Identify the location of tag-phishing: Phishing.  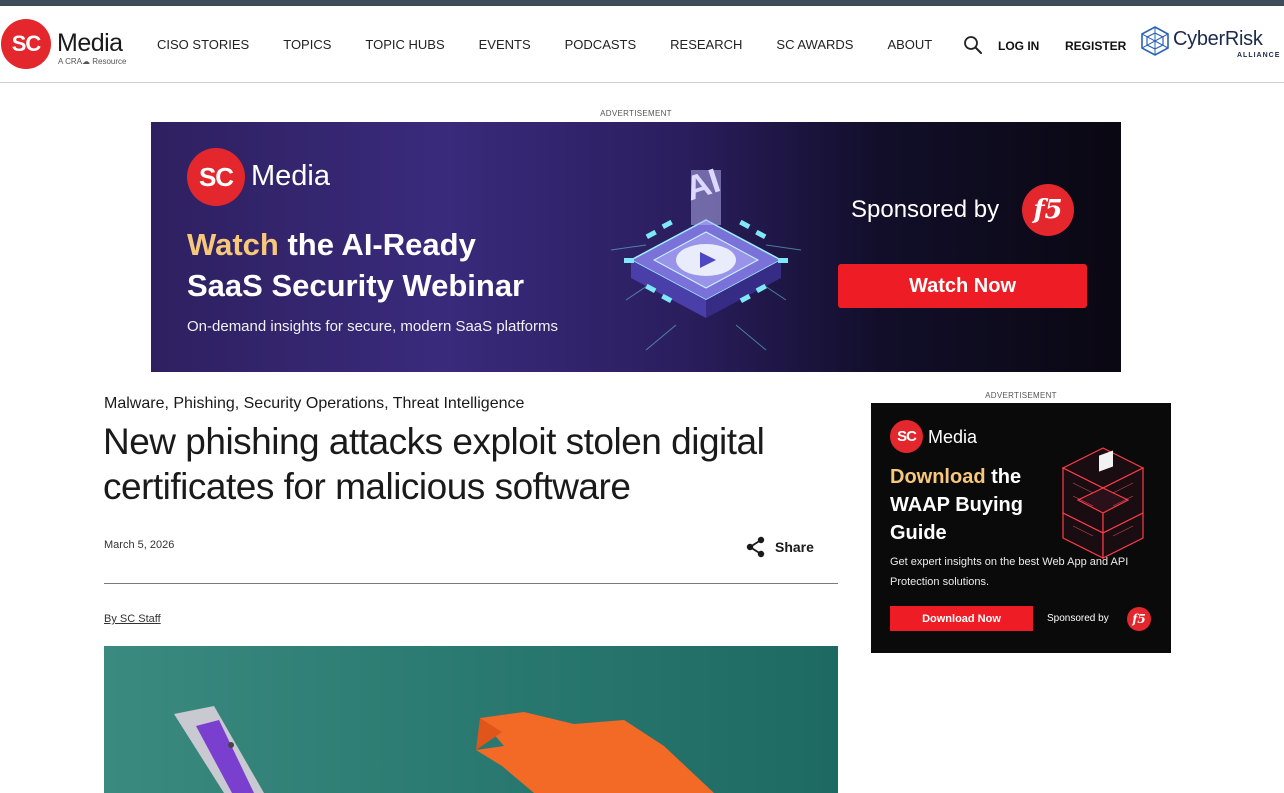
(203, 403).